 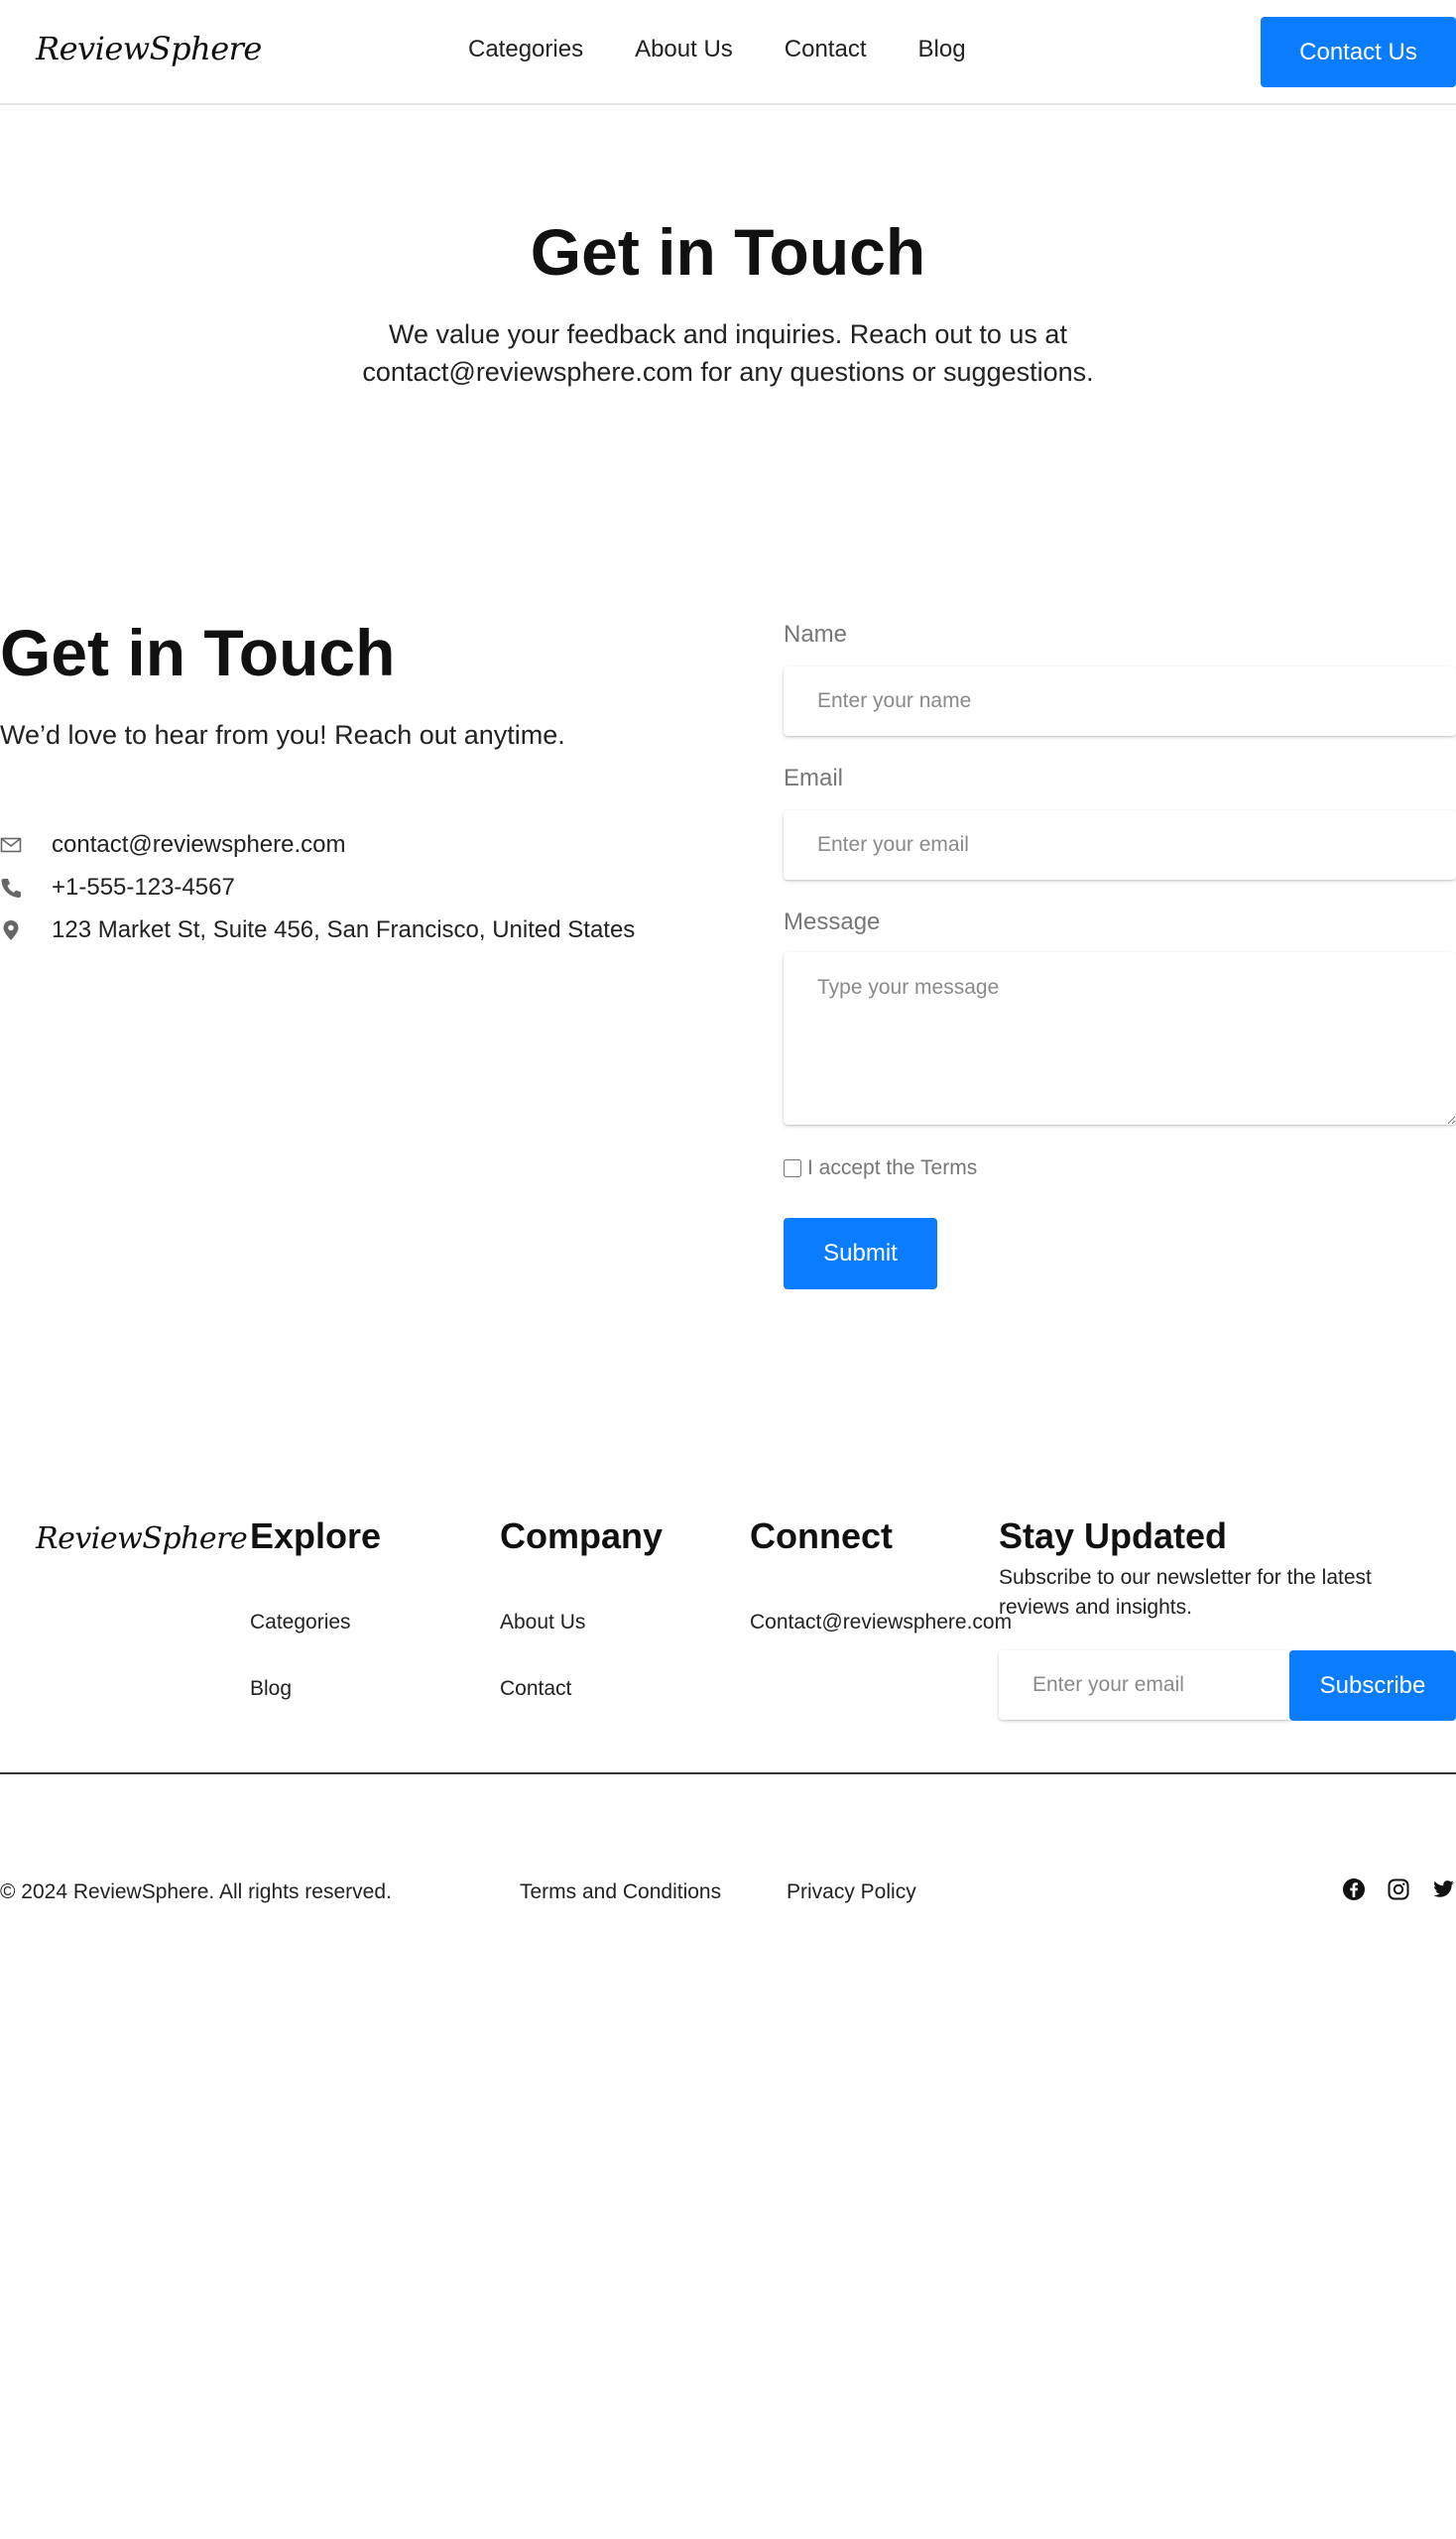 What do you see at coordinates (143, 888) in the screenshot?
I see `contact-phone: +1-555-123-4567` at bounding box center [143, 888].